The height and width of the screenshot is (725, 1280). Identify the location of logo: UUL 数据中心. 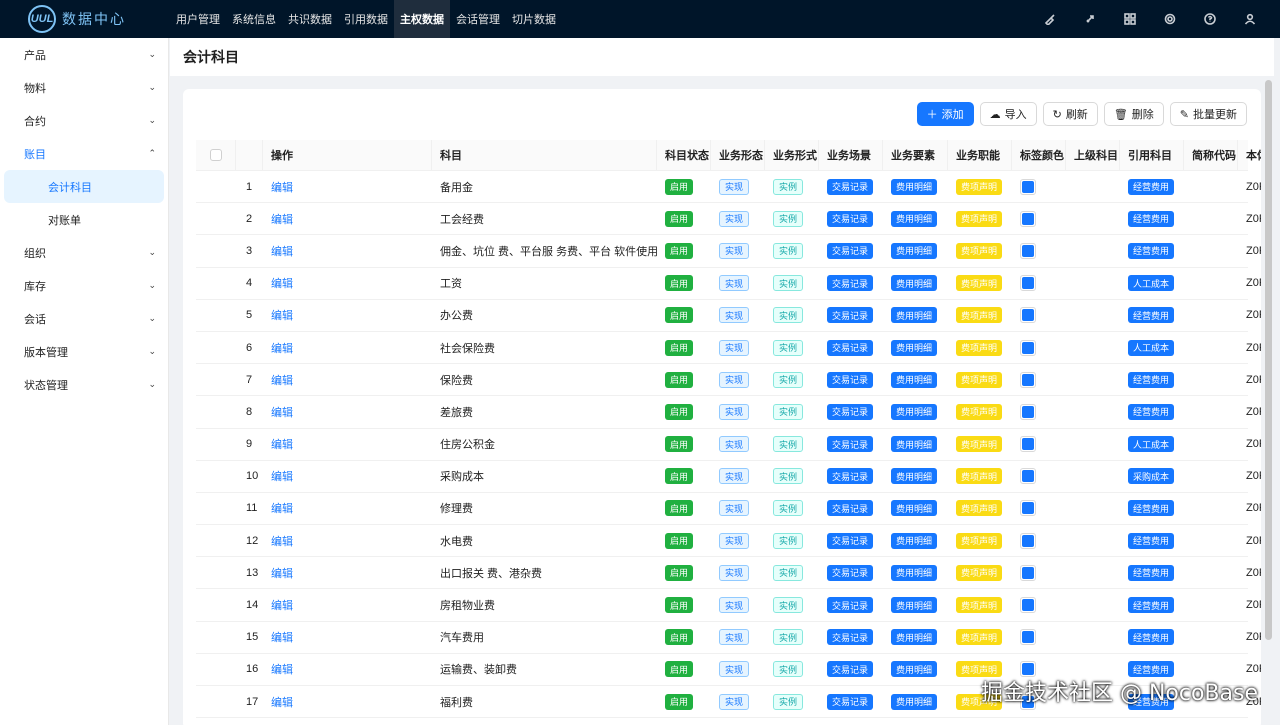
(80, 19).